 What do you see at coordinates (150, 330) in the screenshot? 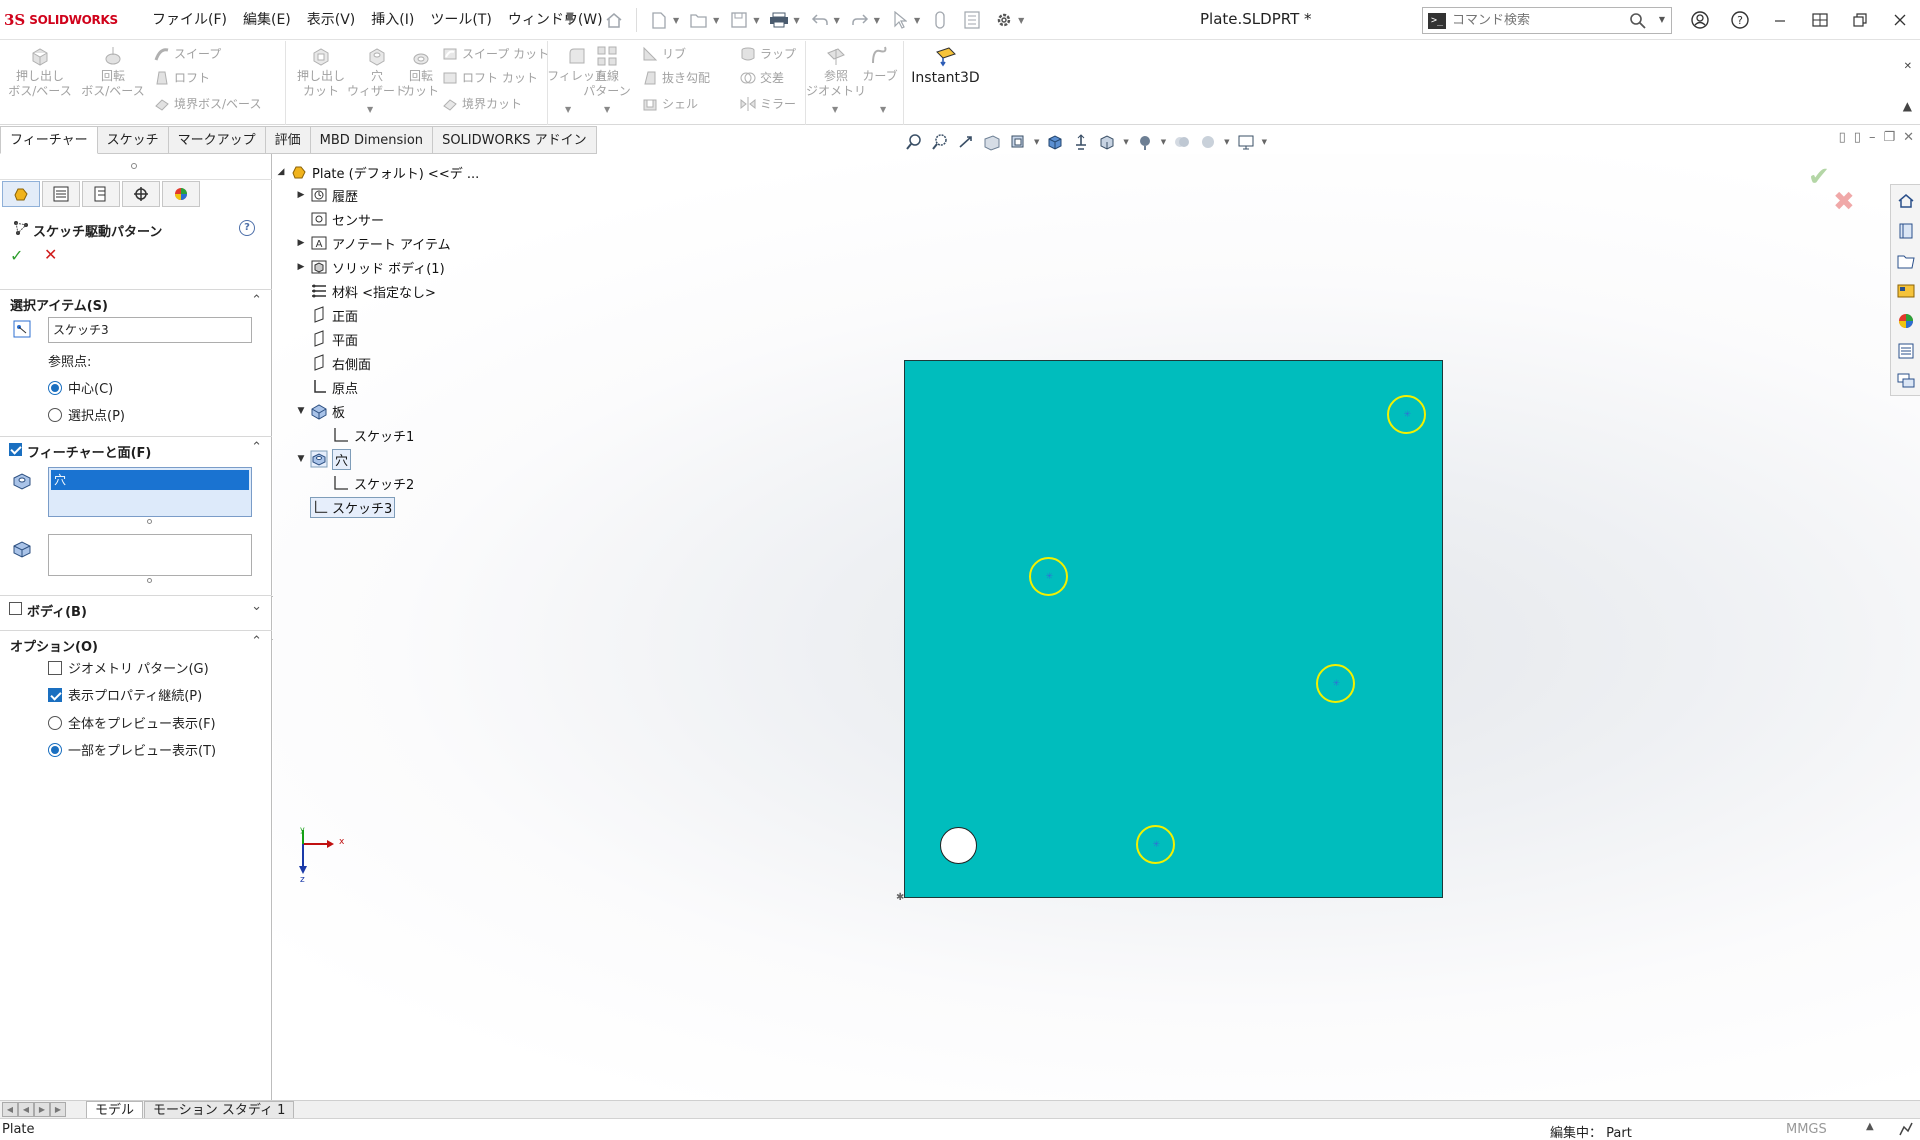
I see `reference-sketch-field: スケッチ3` at bounding box center [150, 330].